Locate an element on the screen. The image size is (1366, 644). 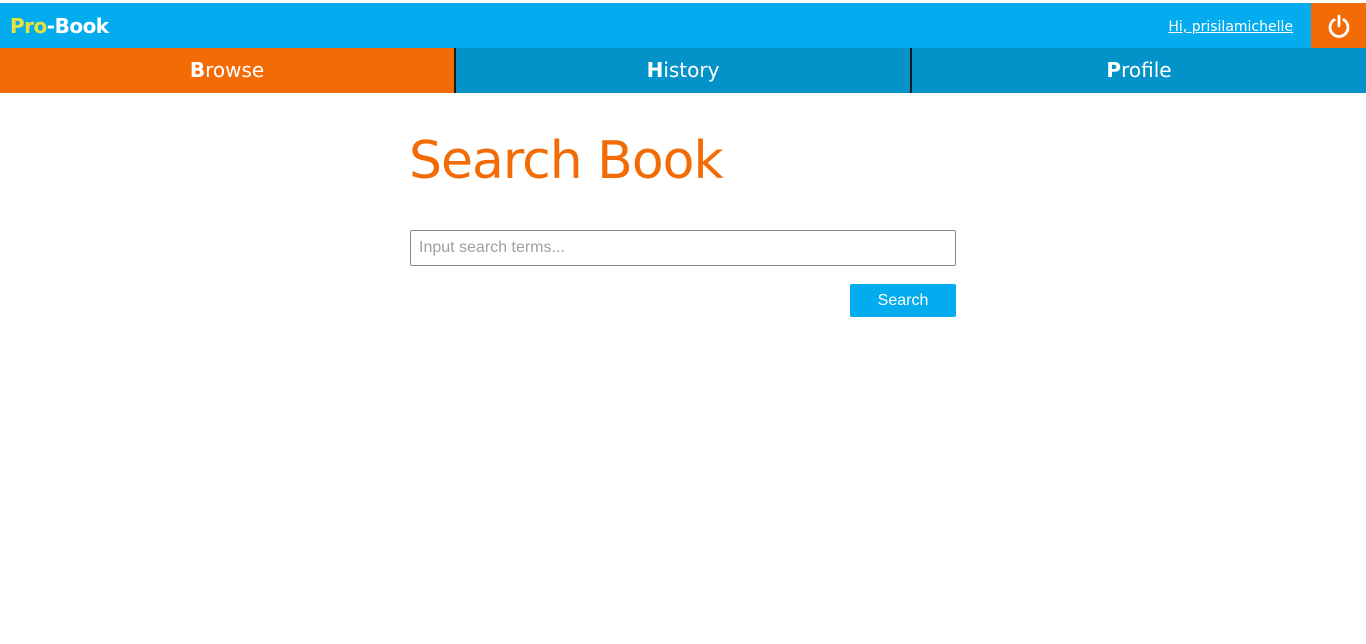
power-icon is located at coordinates (1338, 26).